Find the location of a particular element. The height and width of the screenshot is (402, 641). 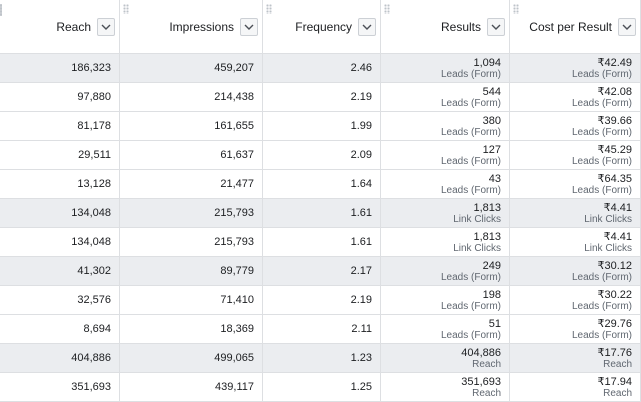

cell-cost-per-result: ₹30.22 Leads (Form) is located at coordinates (575, 300).